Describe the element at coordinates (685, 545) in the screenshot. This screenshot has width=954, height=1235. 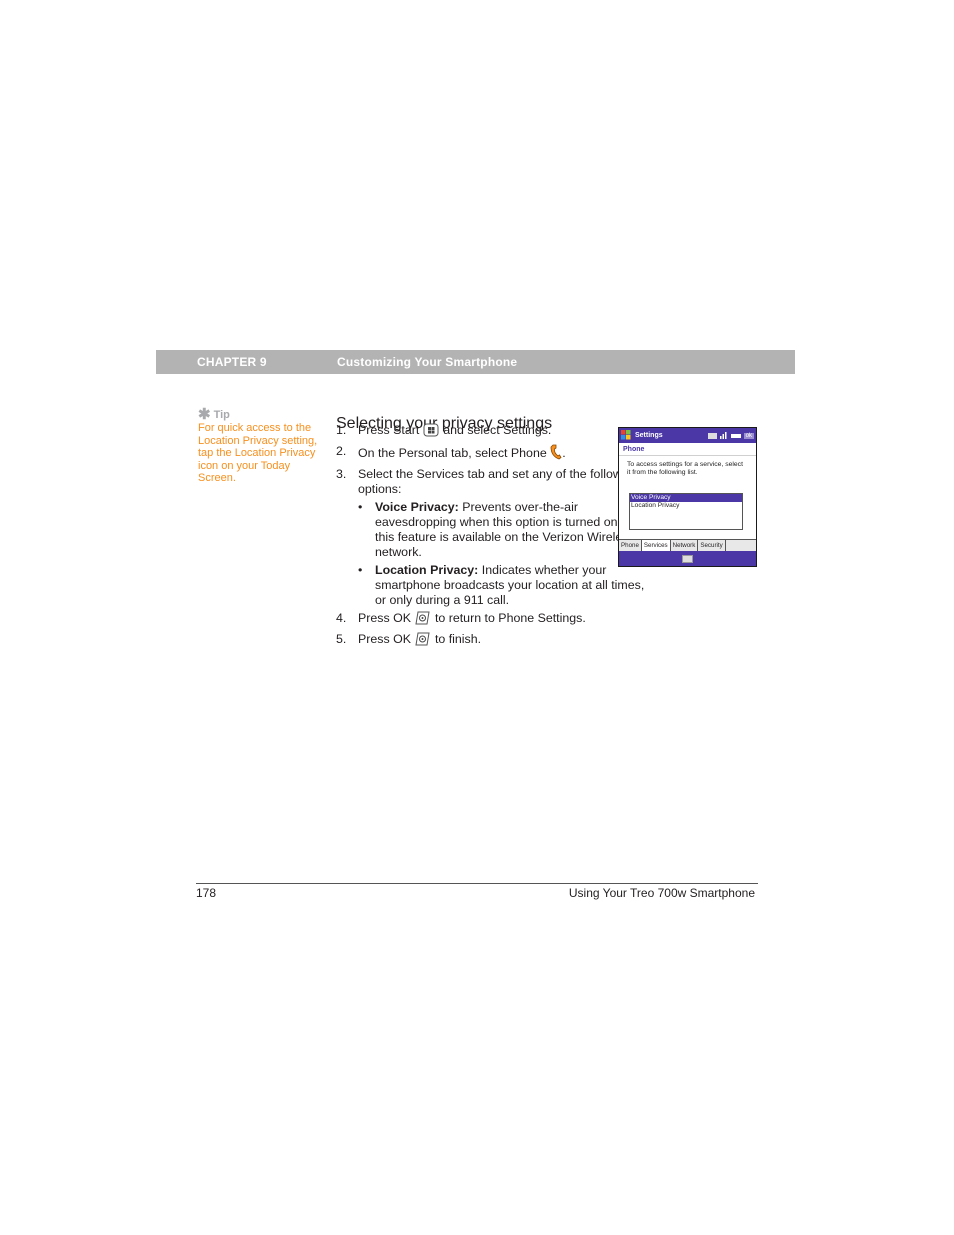
I see `tab-network: Network` at that location.